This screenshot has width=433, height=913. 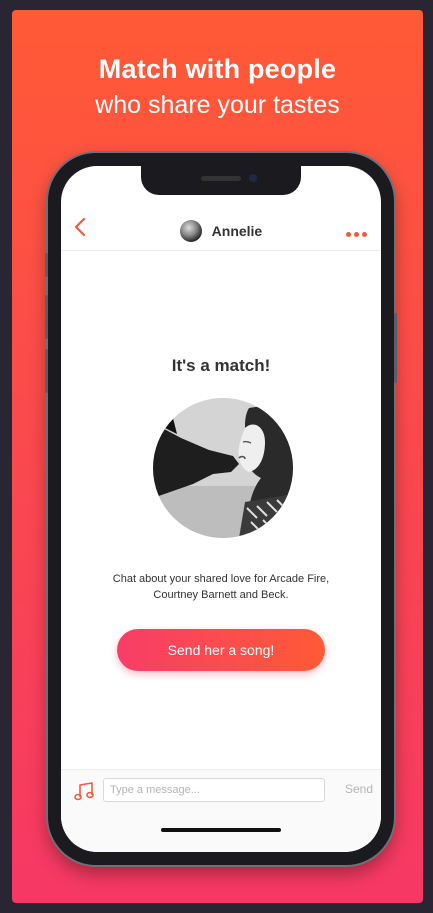 I want to click on match-title: It's a match!, so click(x=221, y=365).